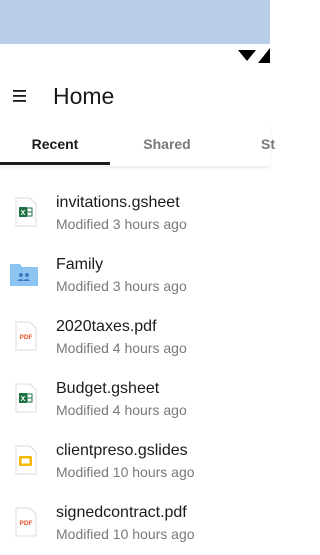 This screenshot has width=320, height=555. What do you see at coordinates (122, 450) in the screenshot?
I see `file-name: clientpreso.gslides` at bounding box center [122, 450].